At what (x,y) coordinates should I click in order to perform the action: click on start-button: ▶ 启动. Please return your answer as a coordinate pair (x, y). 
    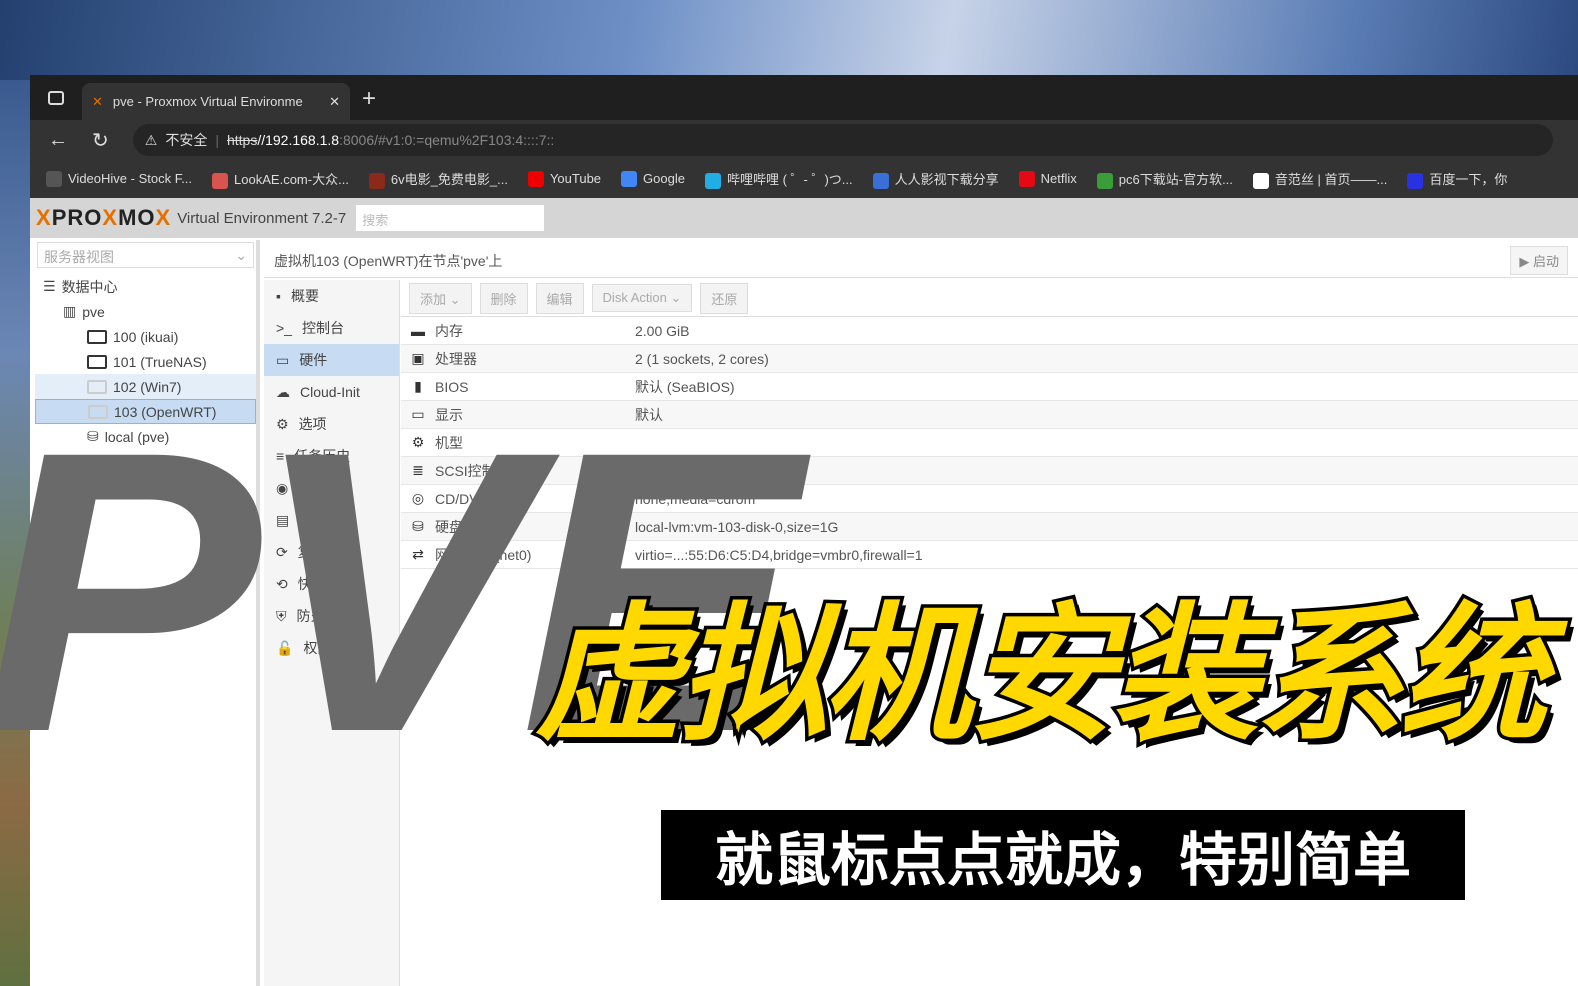
    Looking at the image, I should click on (1539, 260).